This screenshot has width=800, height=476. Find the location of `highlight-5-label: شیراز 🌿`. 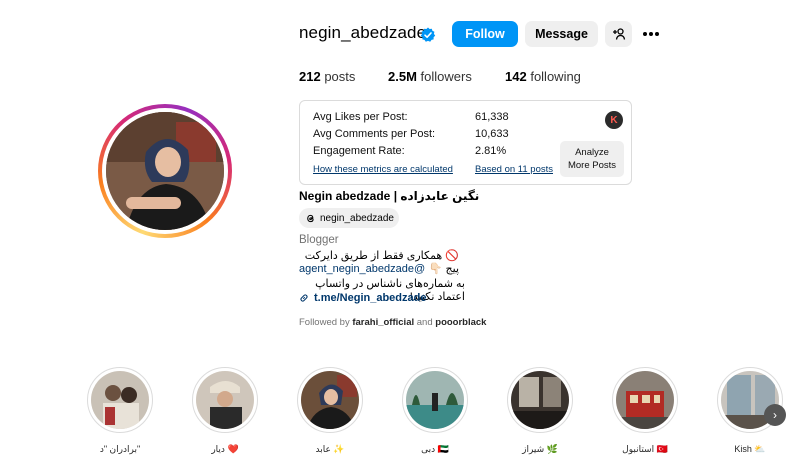

highlight-5-label: شیراز 🌿 is located at coordinates (540, 449).